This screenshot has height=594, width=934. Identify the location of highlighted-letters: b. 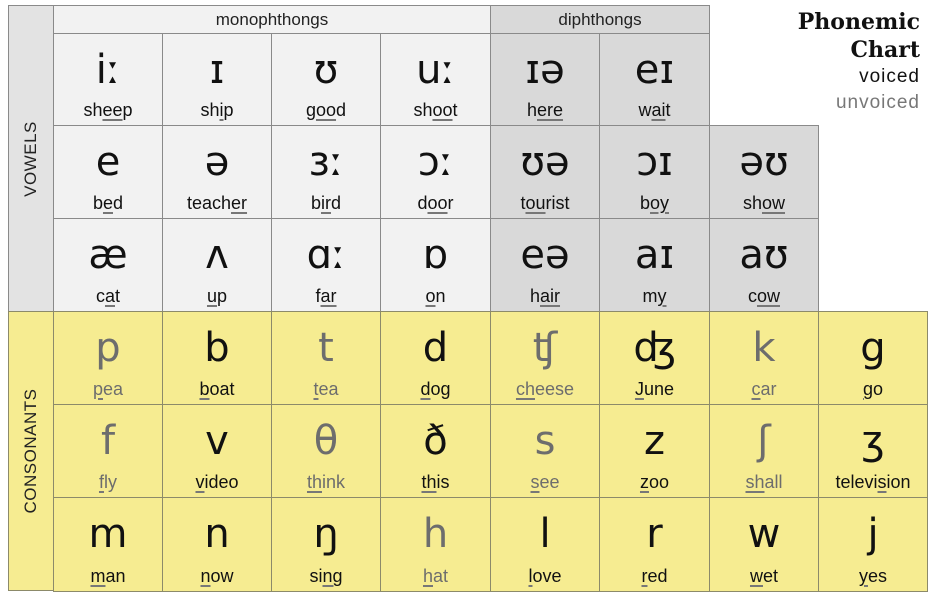
(204, 389).